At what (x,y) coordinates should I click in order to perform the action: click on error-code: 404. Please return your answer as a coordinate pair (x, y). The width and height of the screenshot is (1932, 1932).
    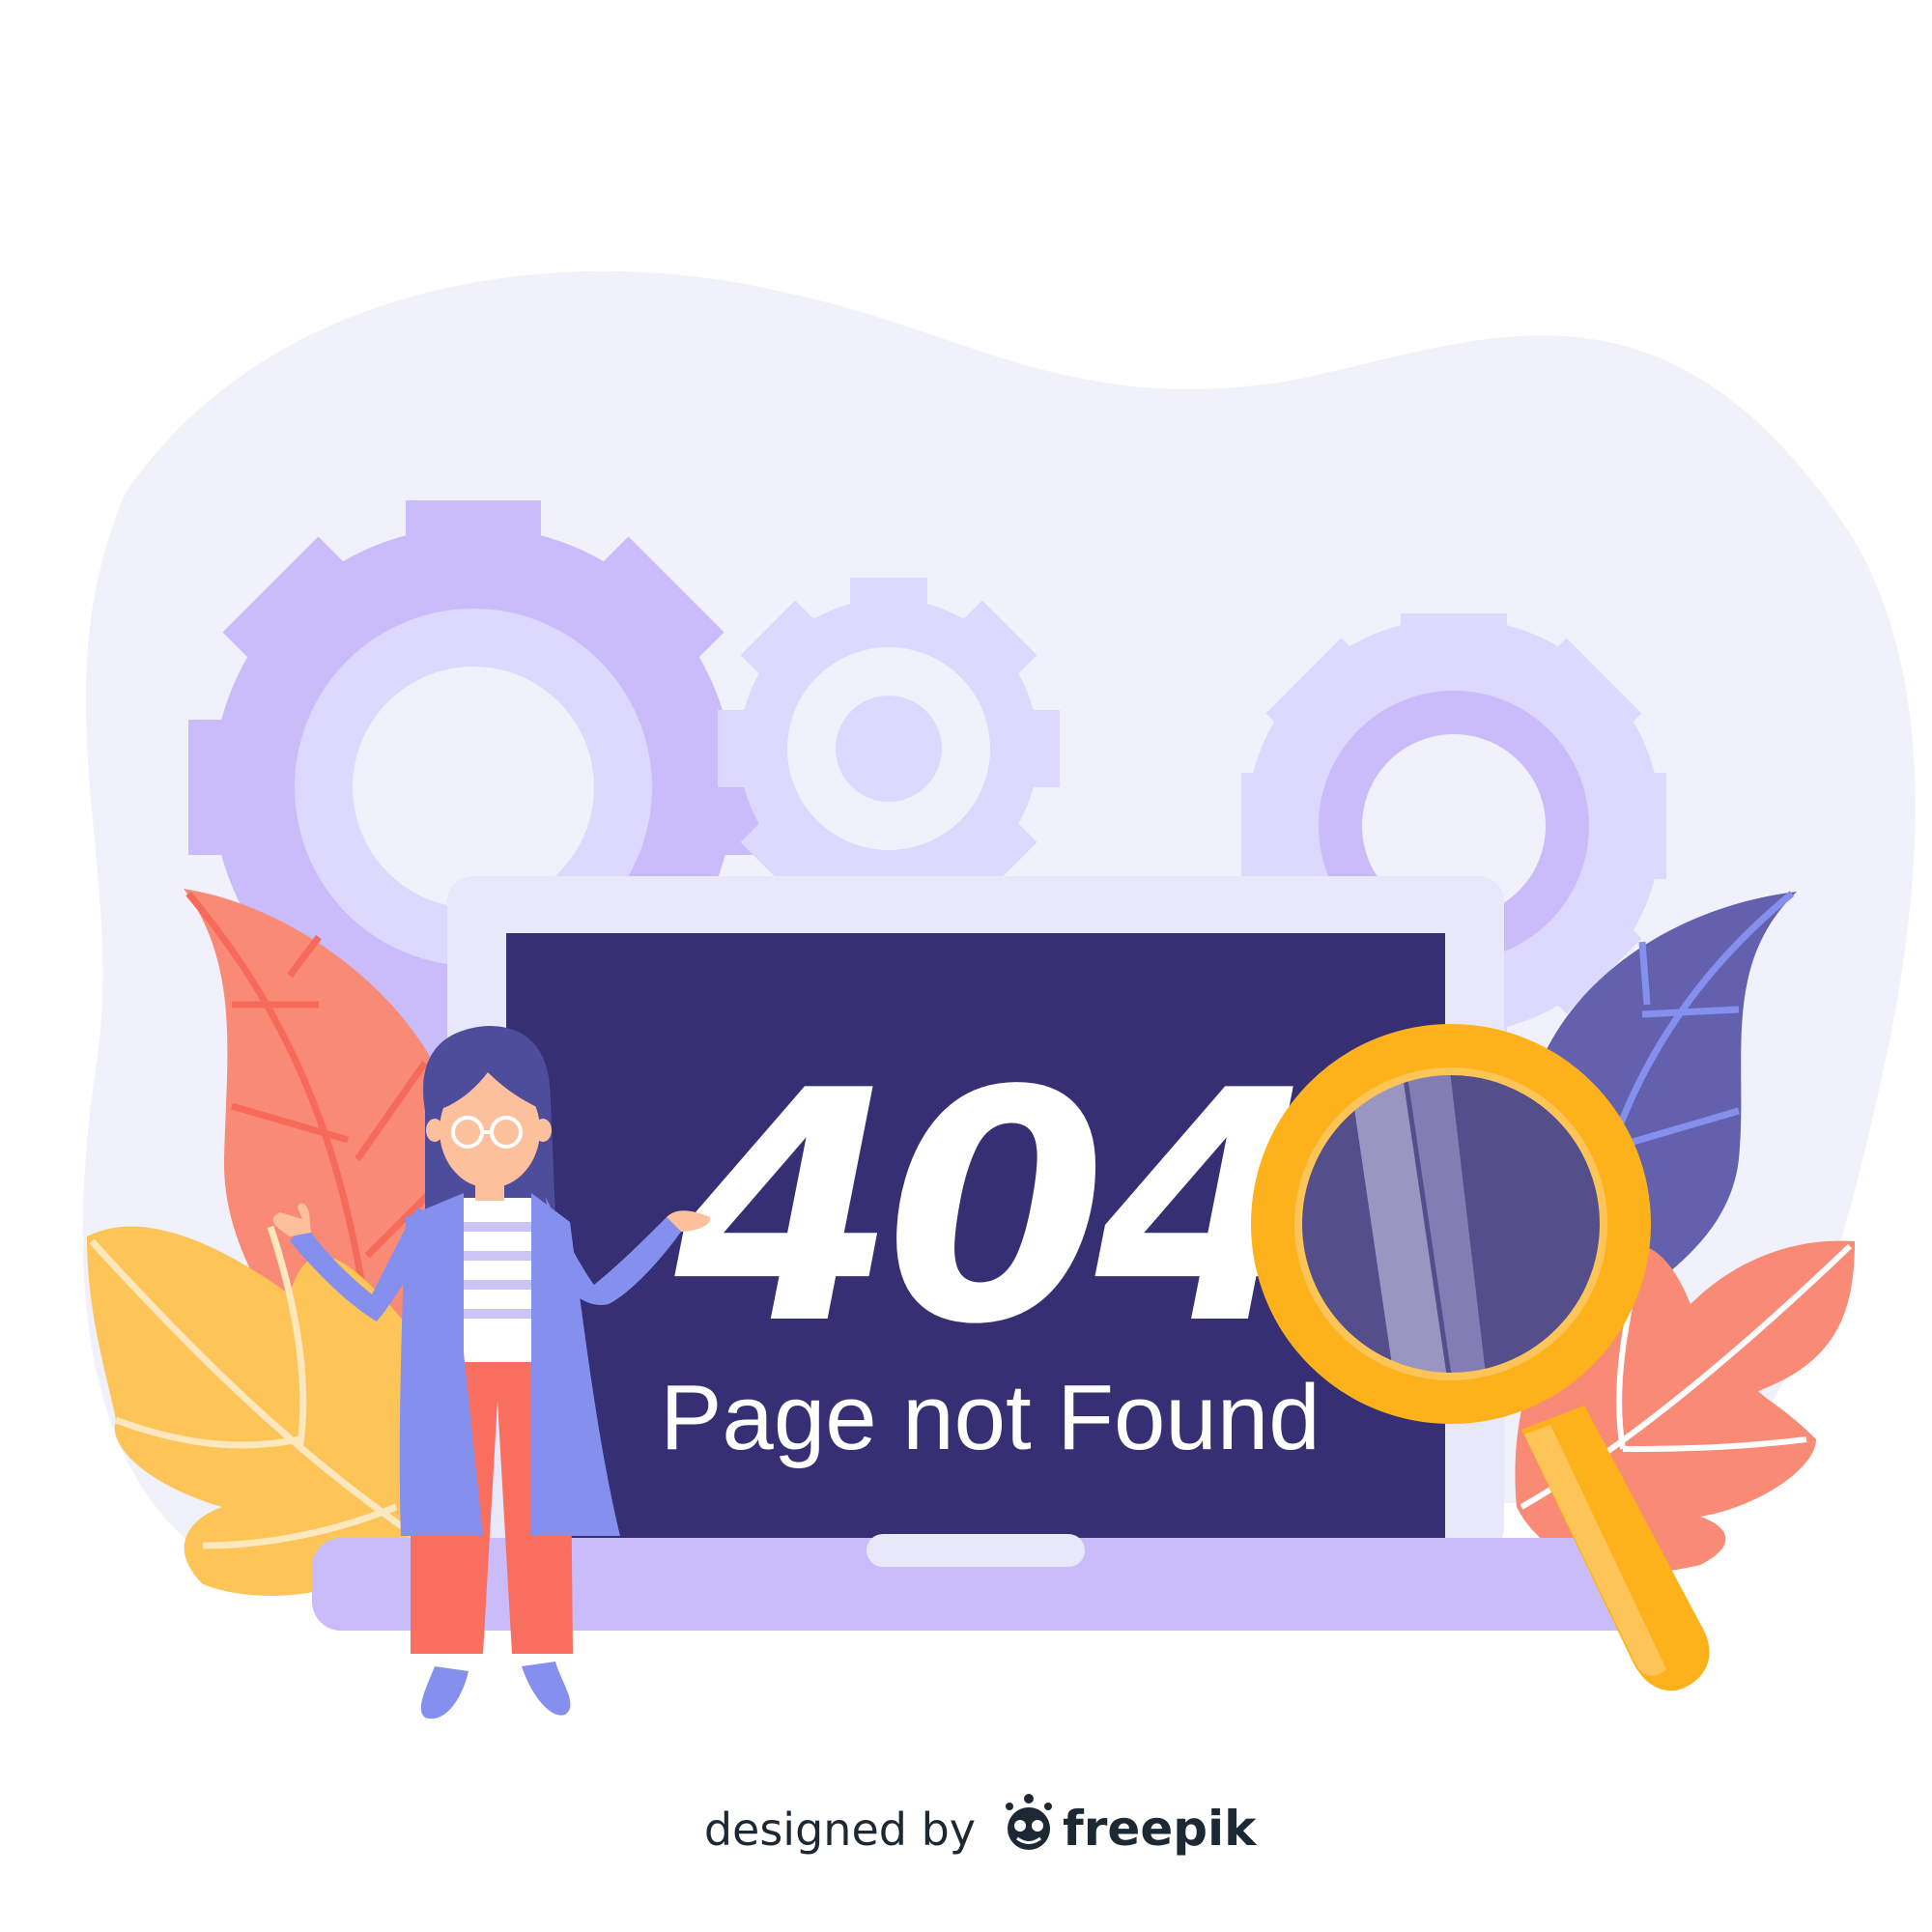
    Looking at the image, I should click on (987, 1208).